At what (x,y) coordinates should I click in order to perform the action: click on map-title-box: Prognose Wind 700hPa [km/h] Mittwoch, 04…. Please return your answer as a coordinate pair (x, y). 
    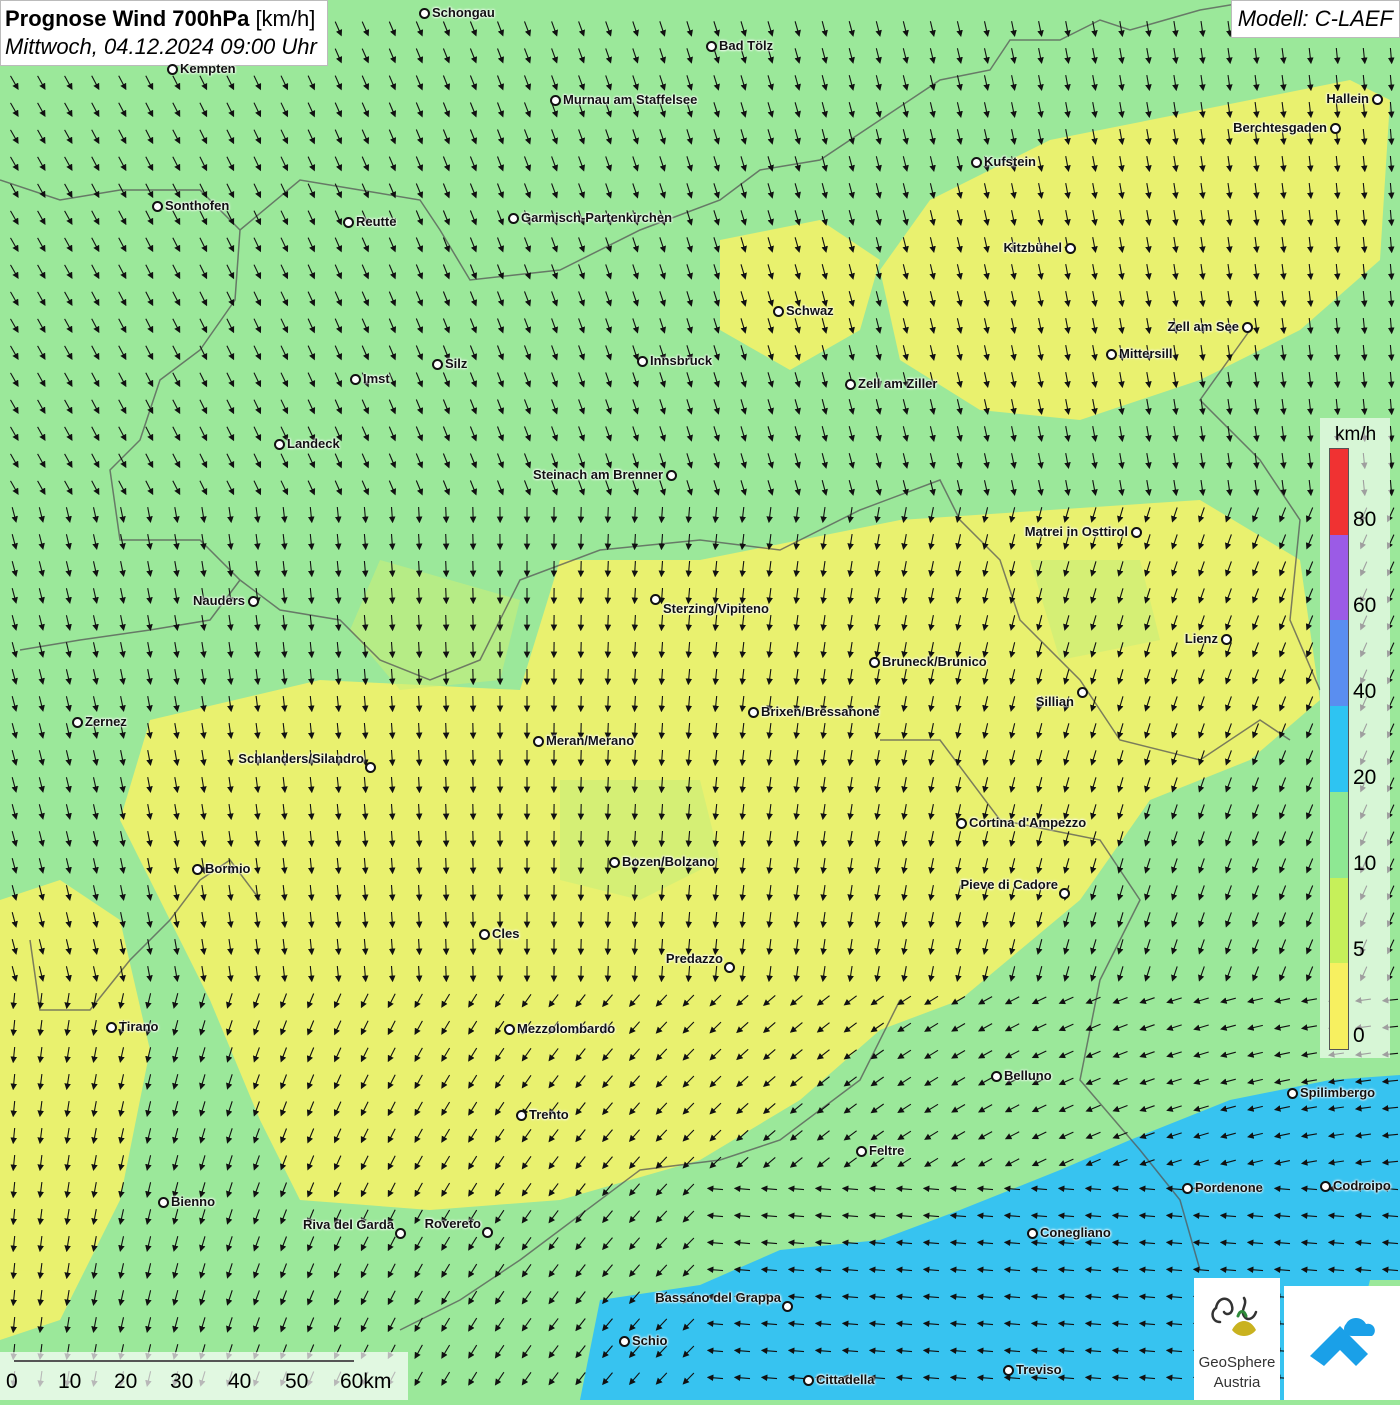
    Looking at the image, I should click on (164, 33).